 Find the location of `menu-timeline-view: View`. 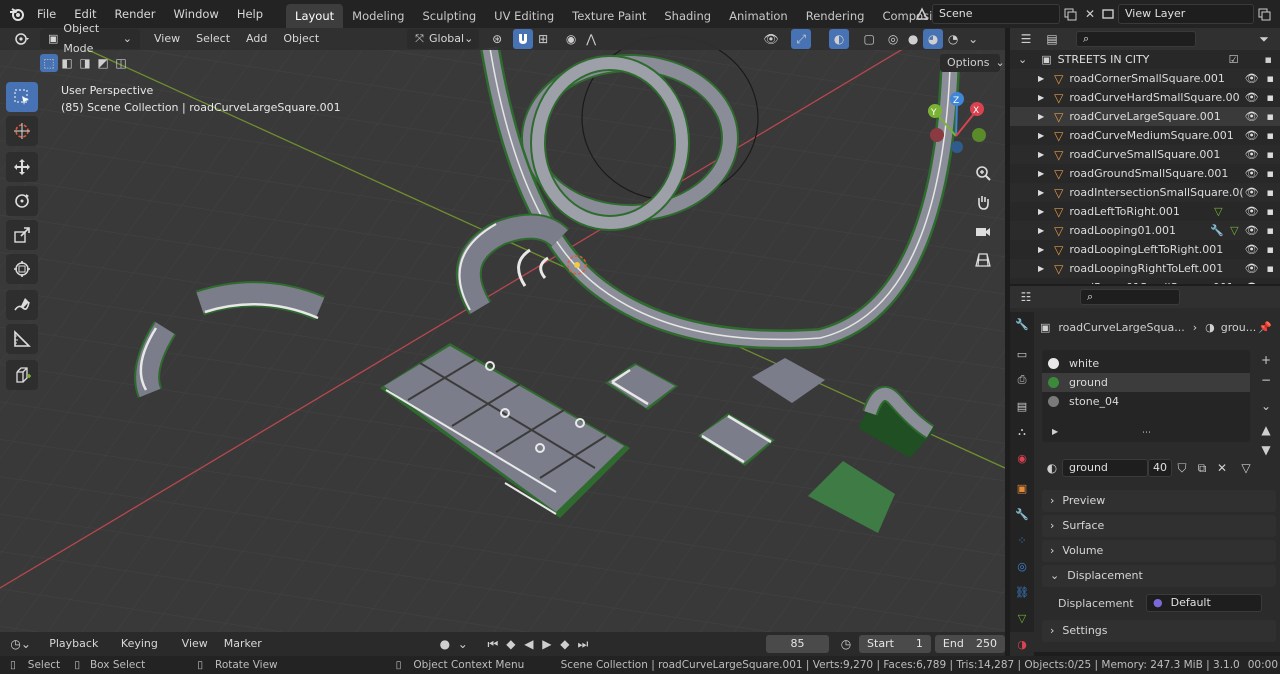

menu-timeline-view: View is located at coordinates (195, 644).